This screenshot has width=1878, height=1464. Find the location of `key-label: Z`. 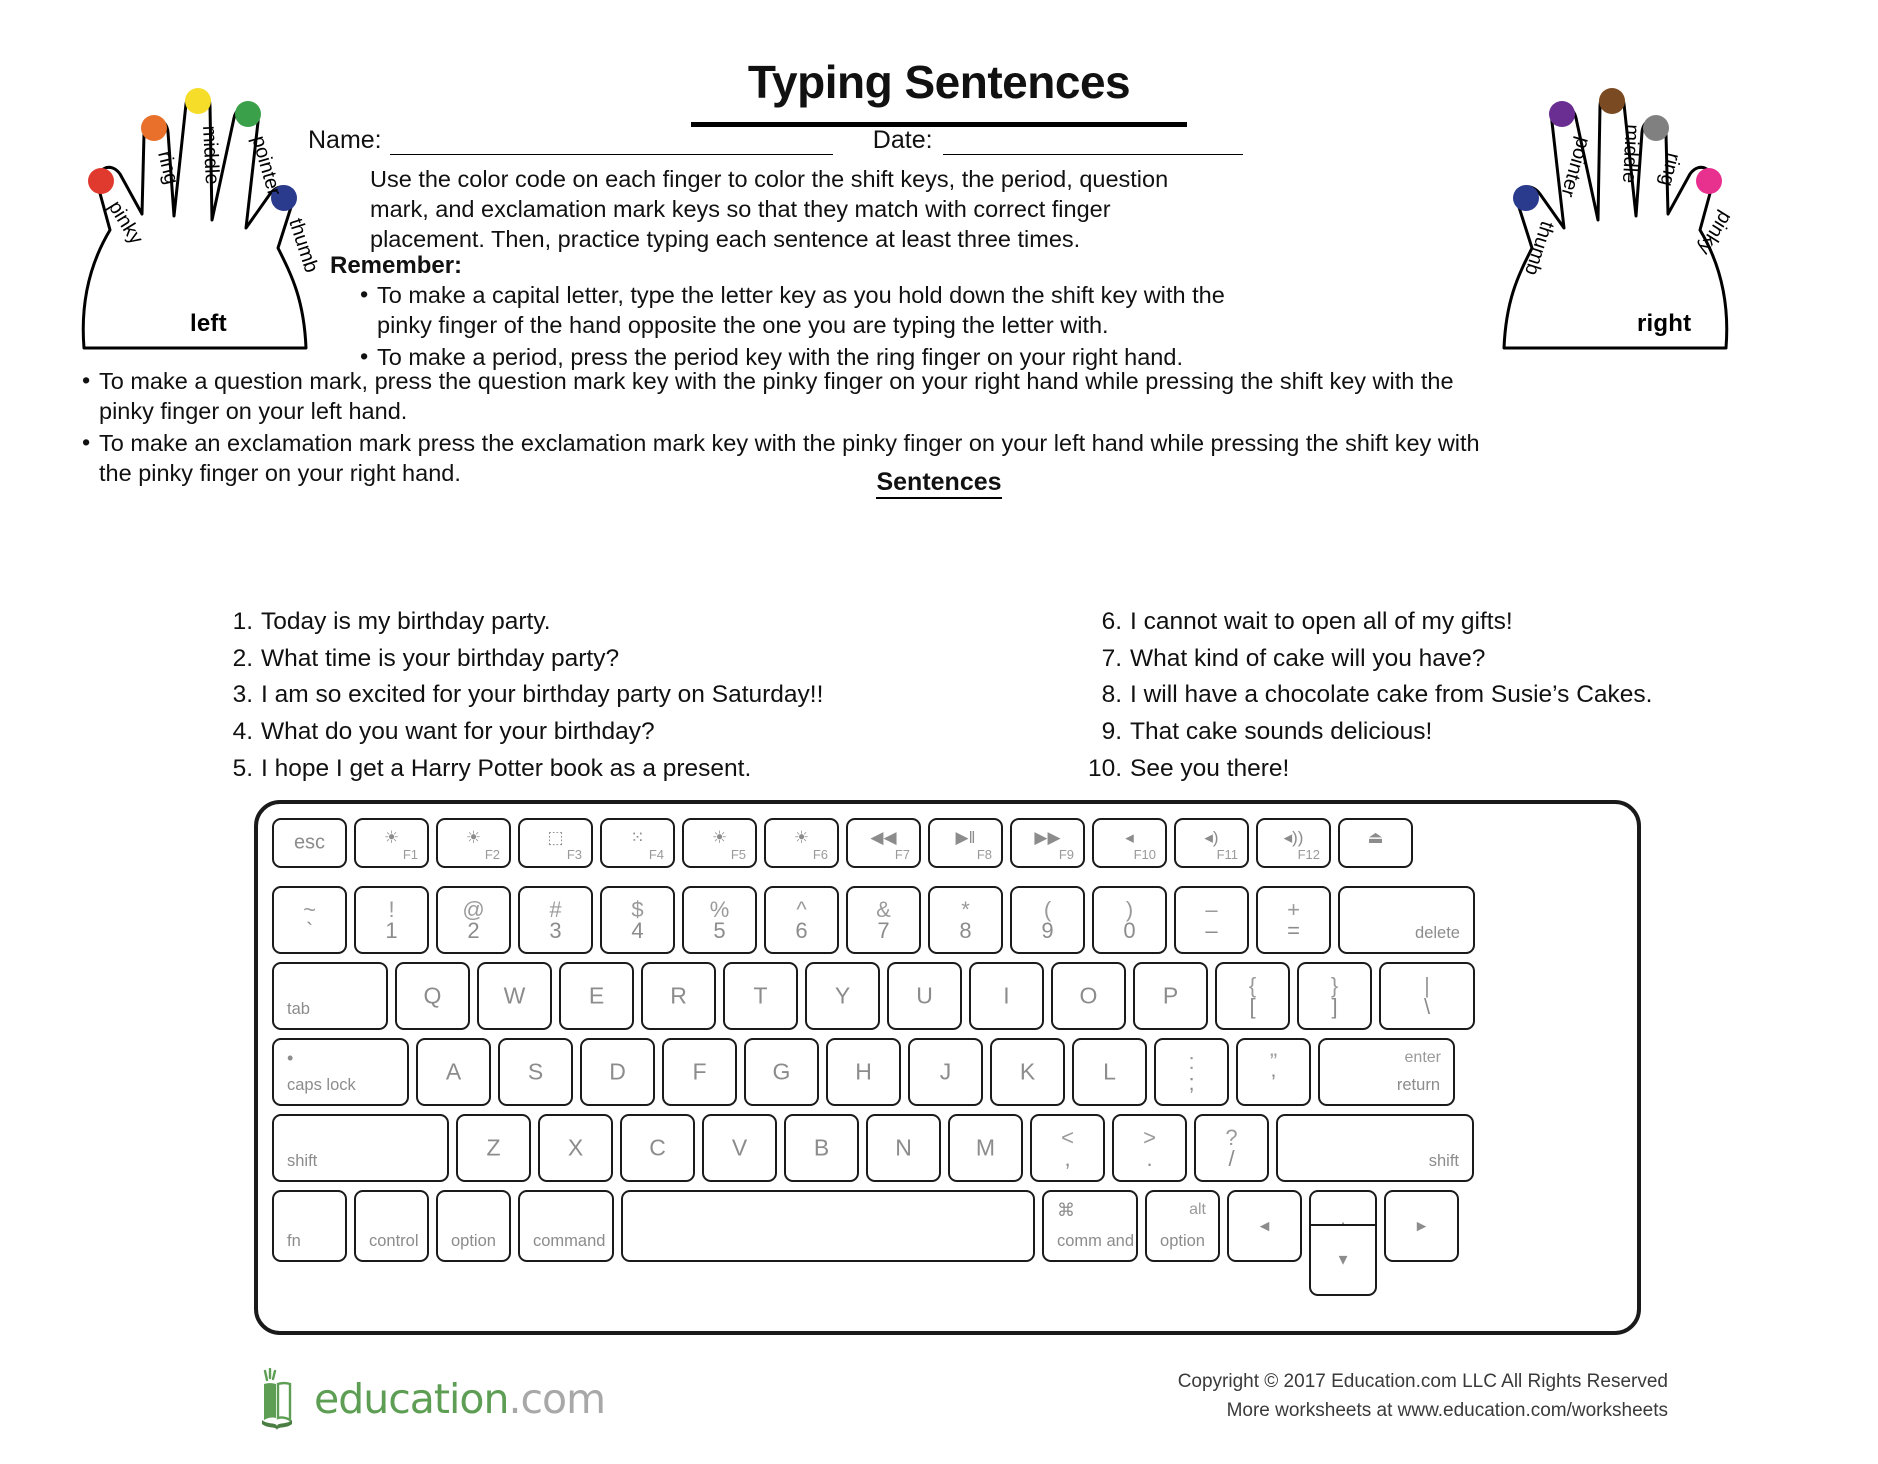

key-label: Z is located at coordinates (493, 1147).